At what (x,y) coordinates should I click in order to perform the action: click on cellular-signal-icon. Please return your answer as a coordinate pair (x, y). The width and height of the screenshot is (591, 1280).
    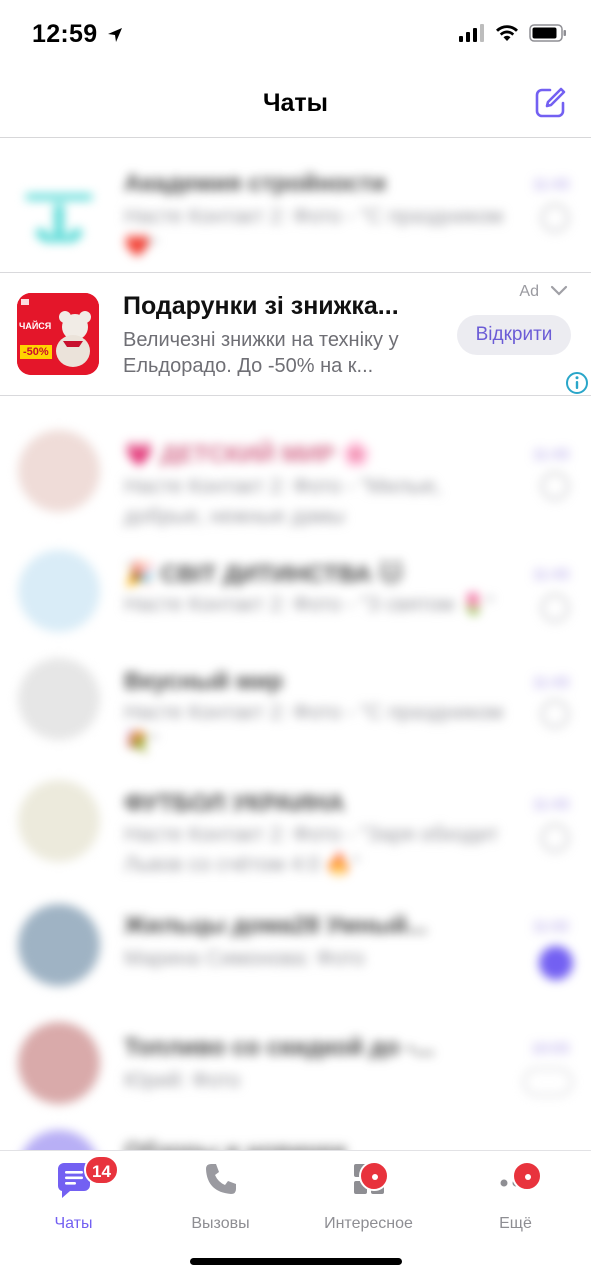
    Looking at the image, I should click on (471, 33).